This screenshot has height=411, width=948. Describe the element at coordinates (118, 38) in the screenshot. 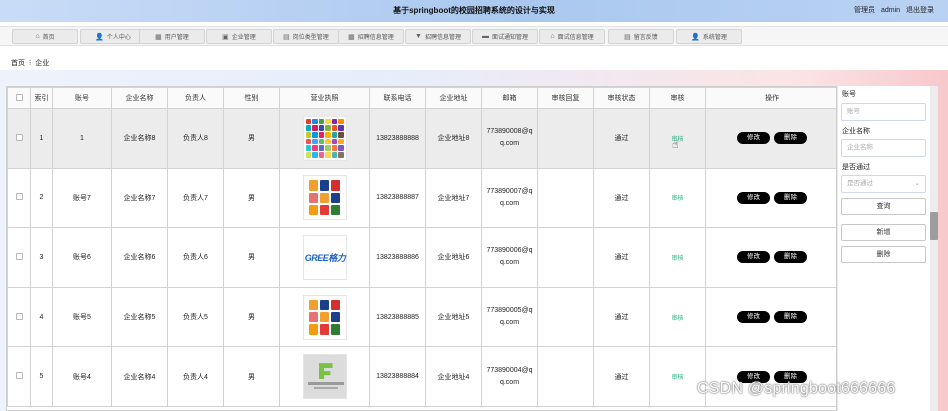

I see `nav-item-label: 个人中心` at that location.